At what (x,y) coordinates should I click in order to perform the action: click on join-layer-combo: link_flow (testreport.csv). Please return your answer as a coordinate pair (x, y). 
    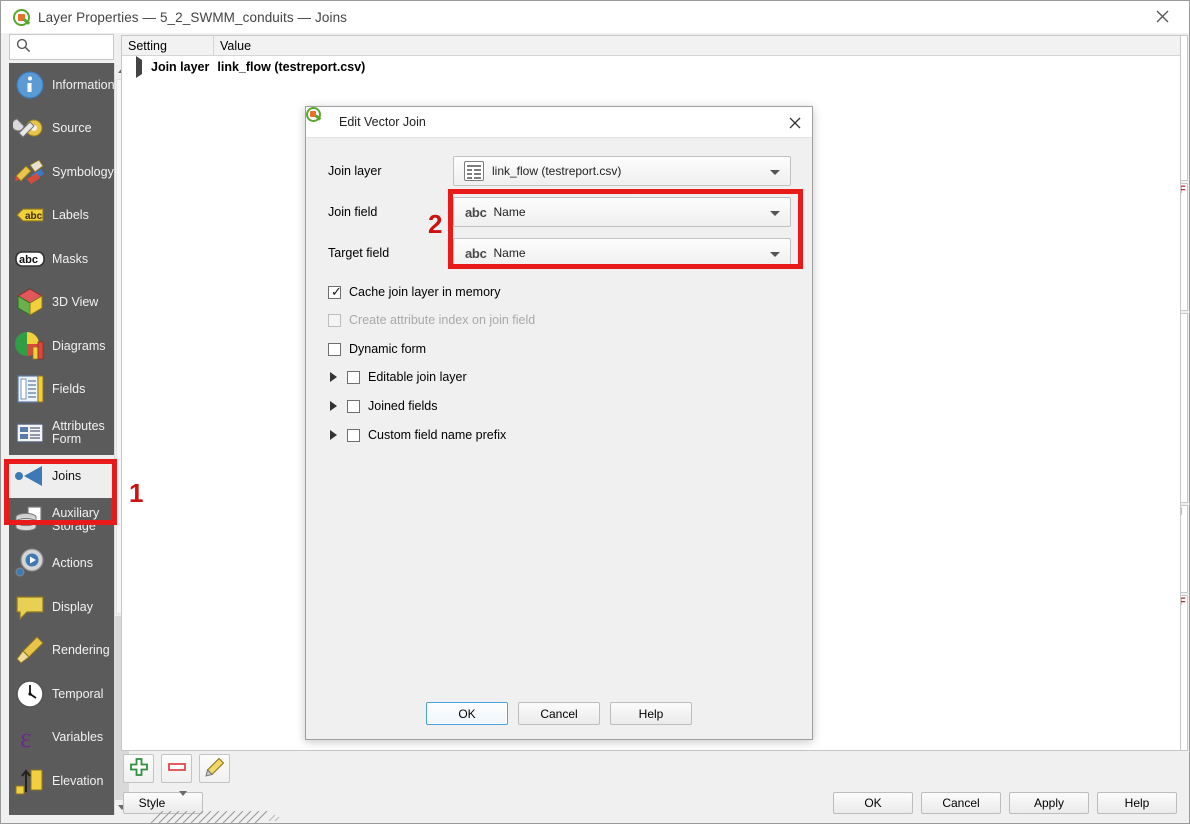
    Looking at the image, I should click on (622, 171).